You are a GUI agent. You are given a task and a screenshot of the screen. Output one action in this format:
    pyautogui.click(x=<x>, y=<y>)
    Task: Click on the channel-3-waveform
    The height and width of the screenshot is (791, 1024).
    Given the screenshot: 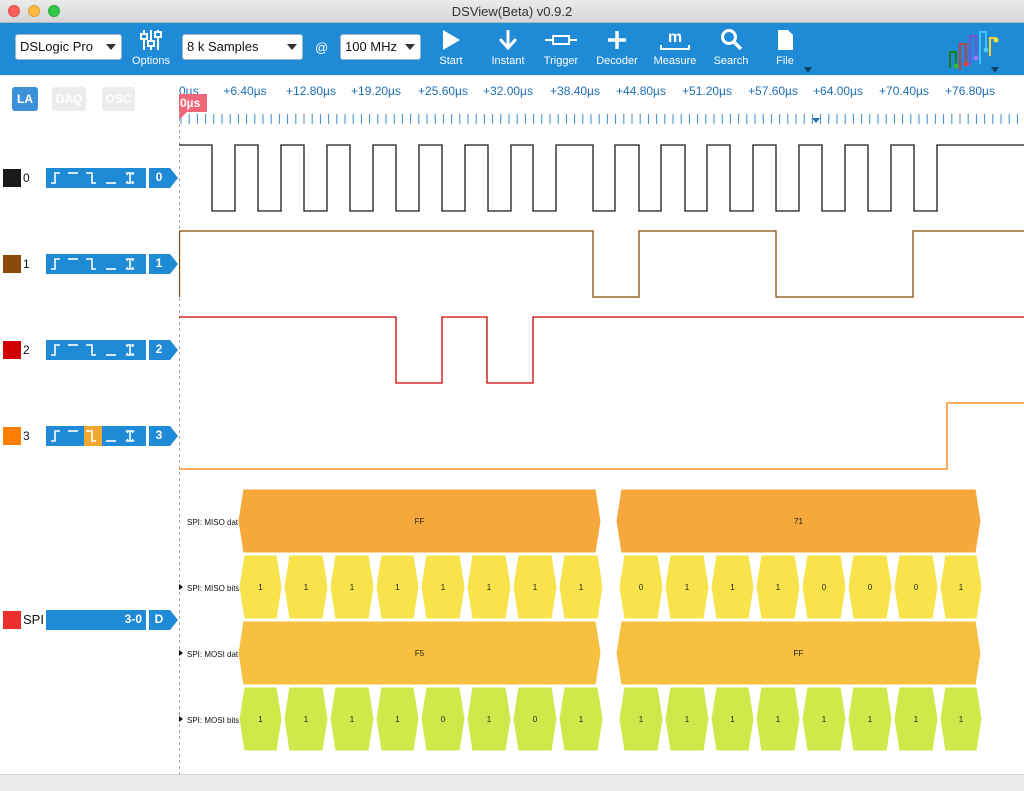 What is the action you would take?
    pyautogui.click(x=601, y=436)
    